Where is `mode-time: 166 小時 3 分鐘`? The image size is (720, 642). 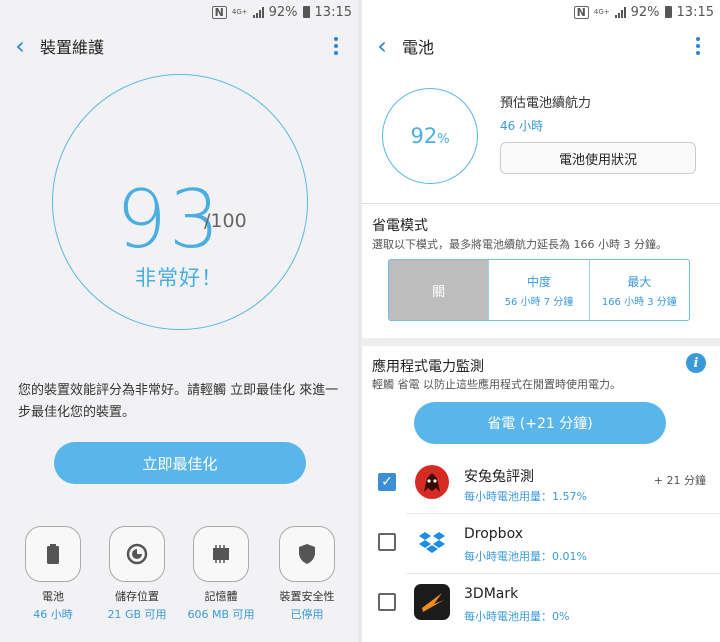 mode-time: 166 小時 3 分鐘 is located at coordinates (639, 302).